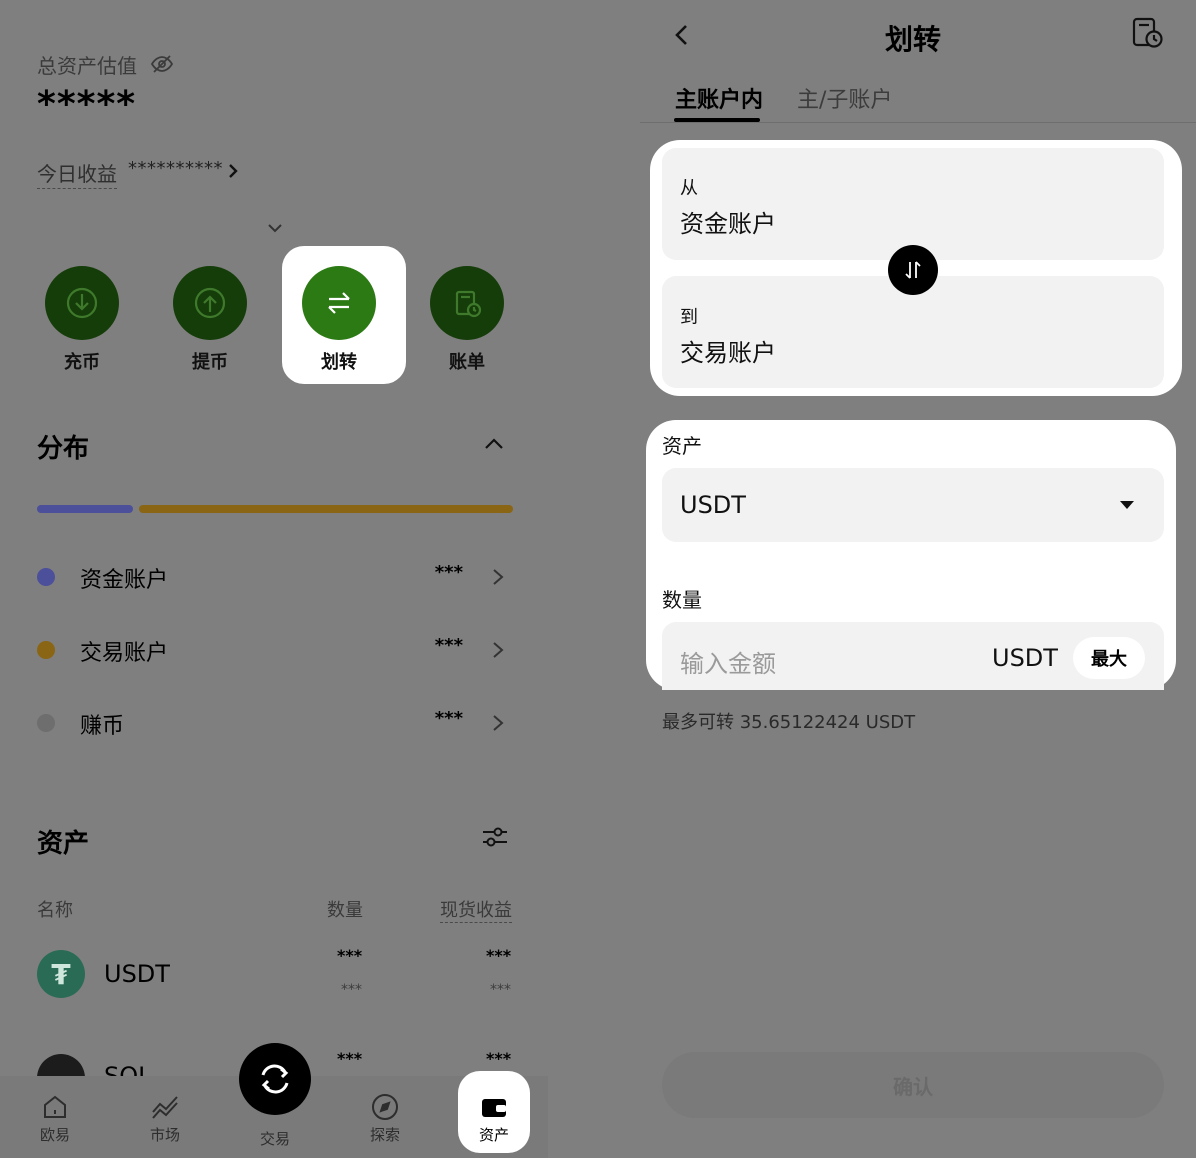  I want to click on account-row-earn: 赚币 ***, so click(272, 723).